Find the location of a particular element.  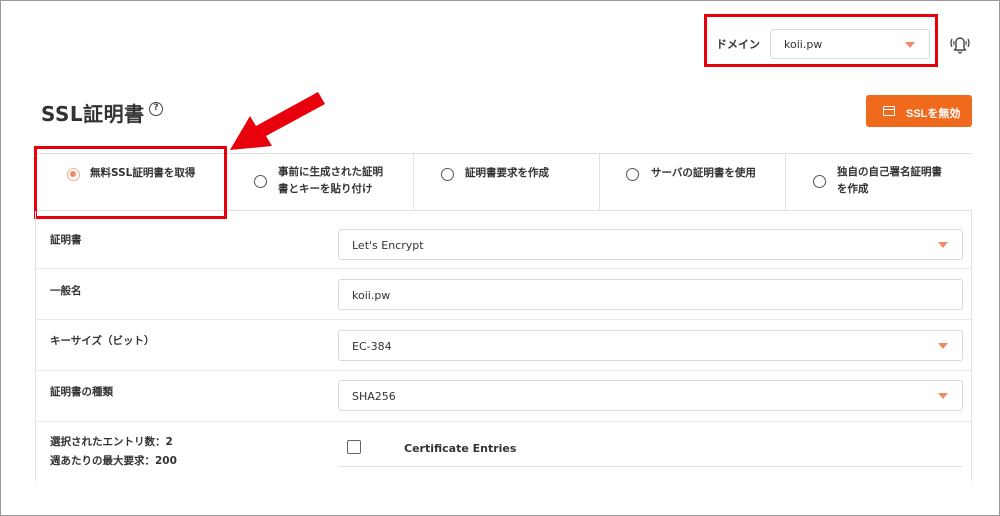

tab-paste-cert-label-2: 書とキーを貼り付け is located at coordinates (325, 189).